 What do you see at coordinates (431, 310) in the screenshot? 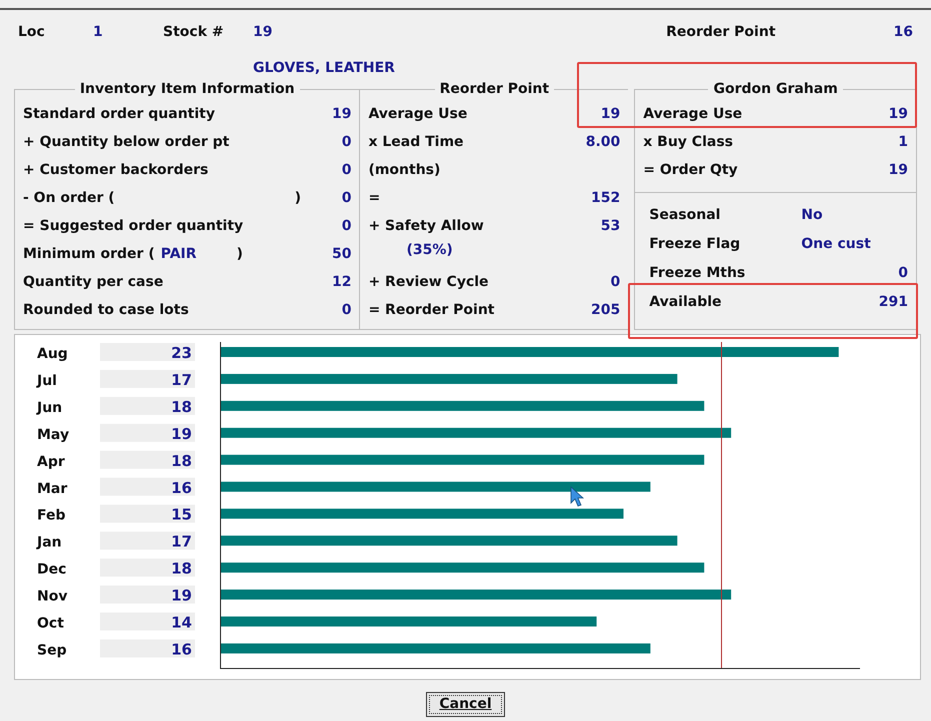
I see `field-label: = Reorder Point` at bounding box center [431, 310].